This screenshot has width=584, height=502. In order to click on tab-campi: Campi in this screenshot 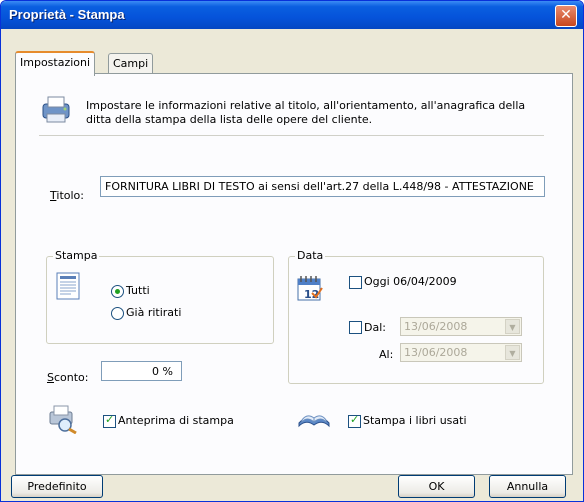, I will do `click(131, 63)`.